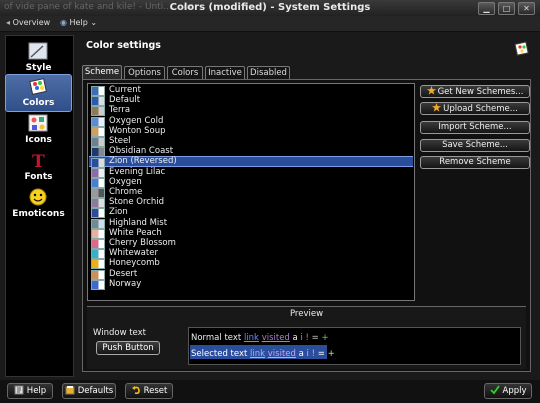 Image resolution: width=540 pixels, height=403 pixels. What do you see at coordinates (31, 22) in the screenshot?
I see `overview-label: Overview` at bounding box center [31, 22].